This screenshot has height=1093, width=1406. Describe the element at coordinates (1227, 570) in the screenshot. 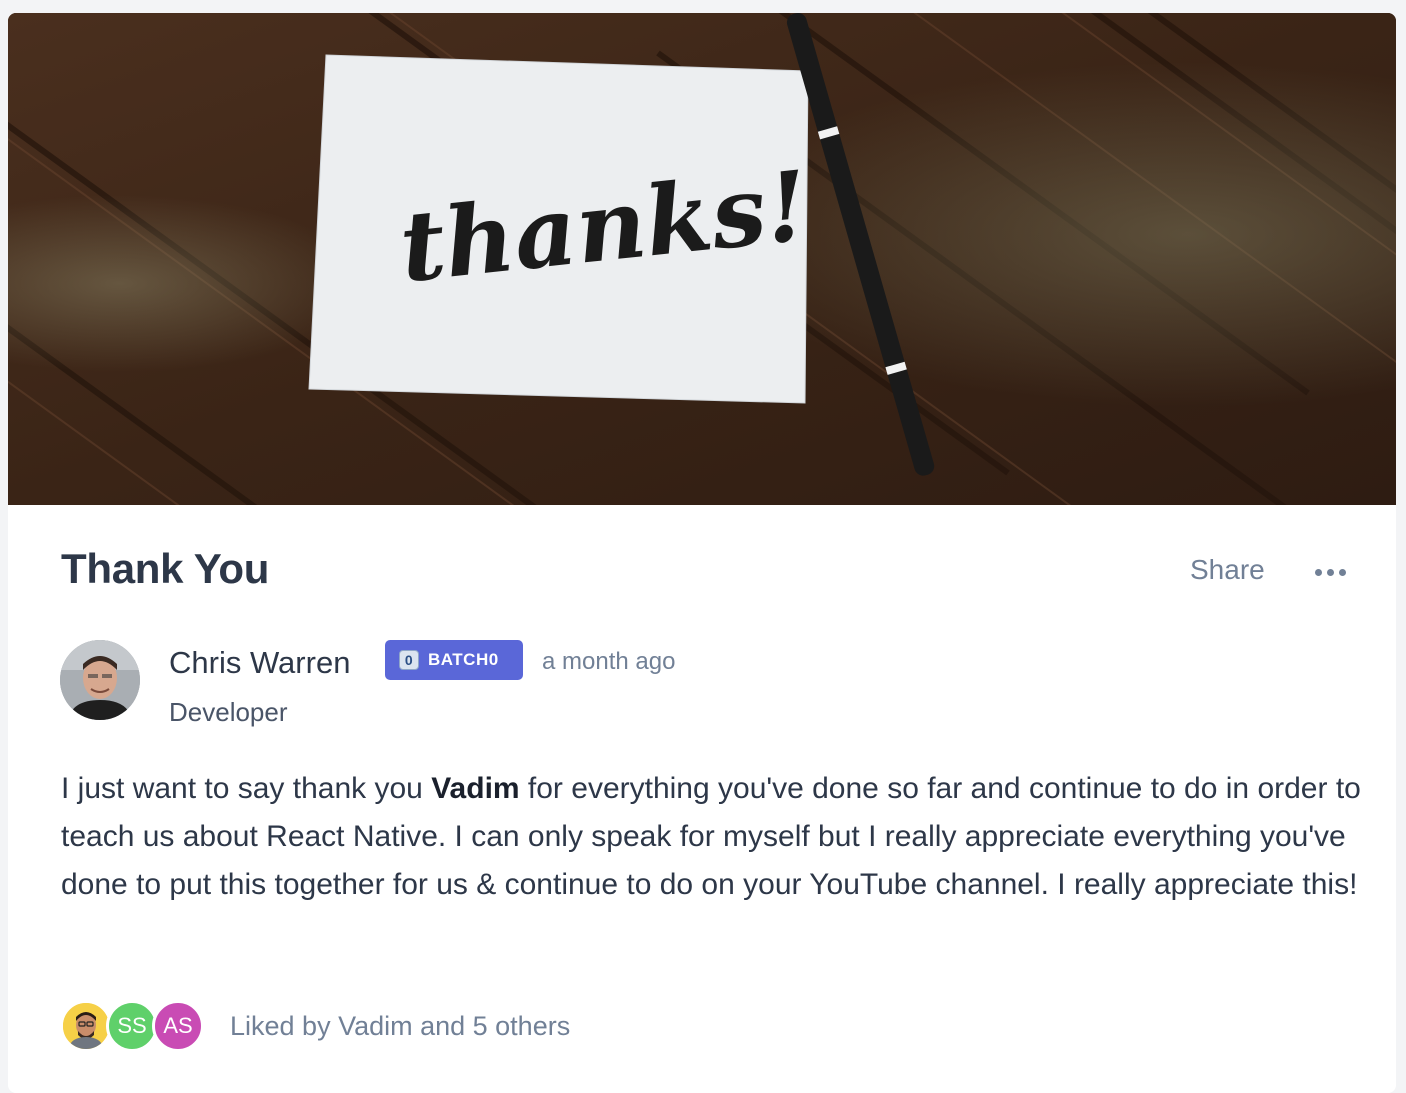

I see `share-button: Share` at that location.